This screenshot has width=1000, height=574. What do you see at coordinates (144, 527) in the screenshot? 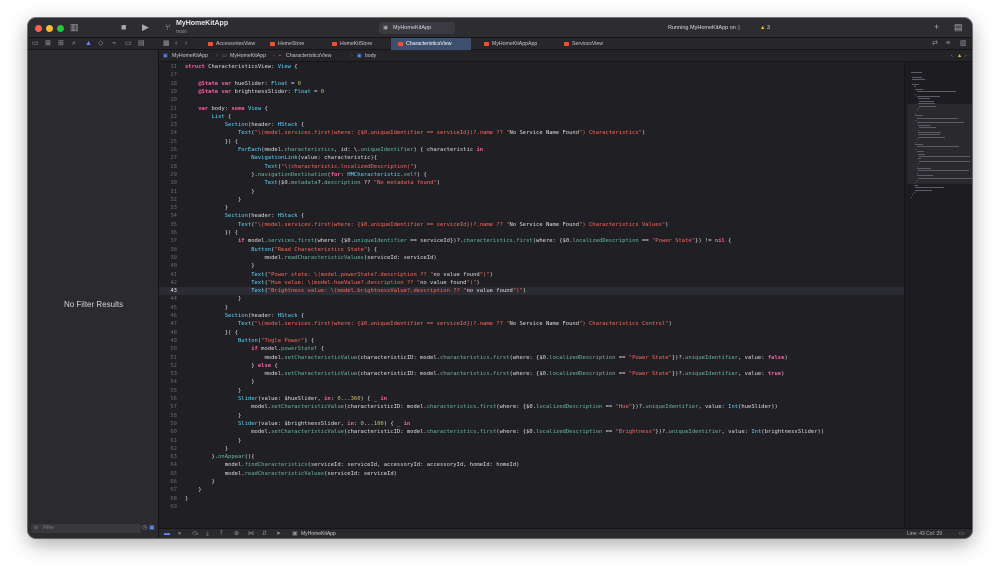
I see `recent-files-icon: ◷` at bounding box center [144, 527].